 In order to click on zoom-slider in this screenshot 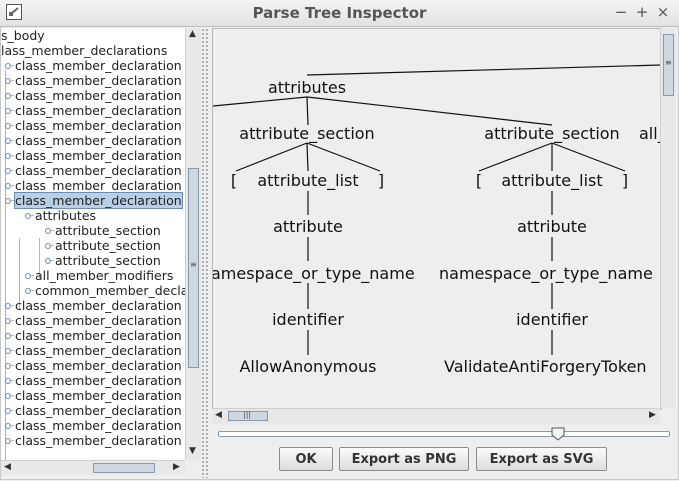, I will do `click(444, 434)`.